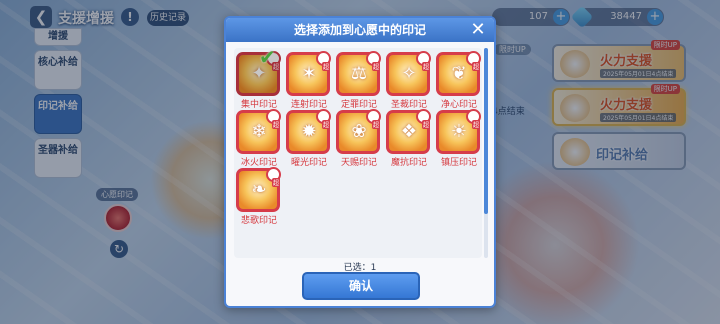 The width and height of the screenshot is (720, 324). What do you see at coordinates (408, 105) in the screenshot?
I see `seal-label: 圣裁印记` at bounding box center [408, 105].